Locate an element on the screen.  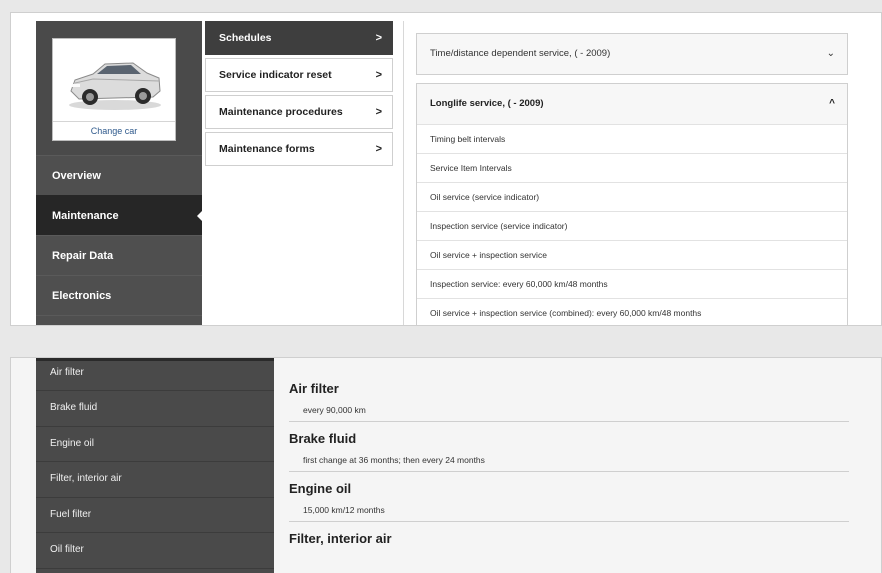
menu-item-maintenance-procedures: Maintenance procedures > is located at coordinates (299, 112).